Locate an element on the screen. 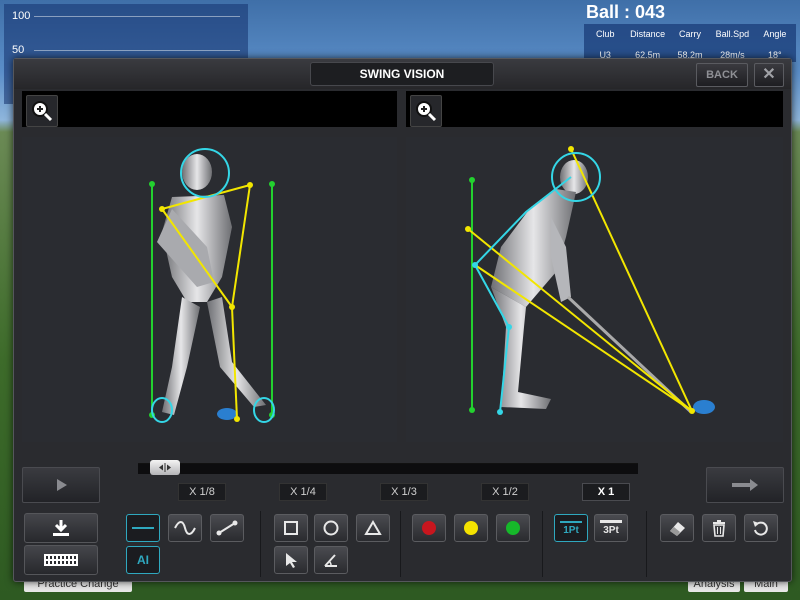 This screenshot has width=800, height=600. right-zoom-button is located at coordinates (426, 111).